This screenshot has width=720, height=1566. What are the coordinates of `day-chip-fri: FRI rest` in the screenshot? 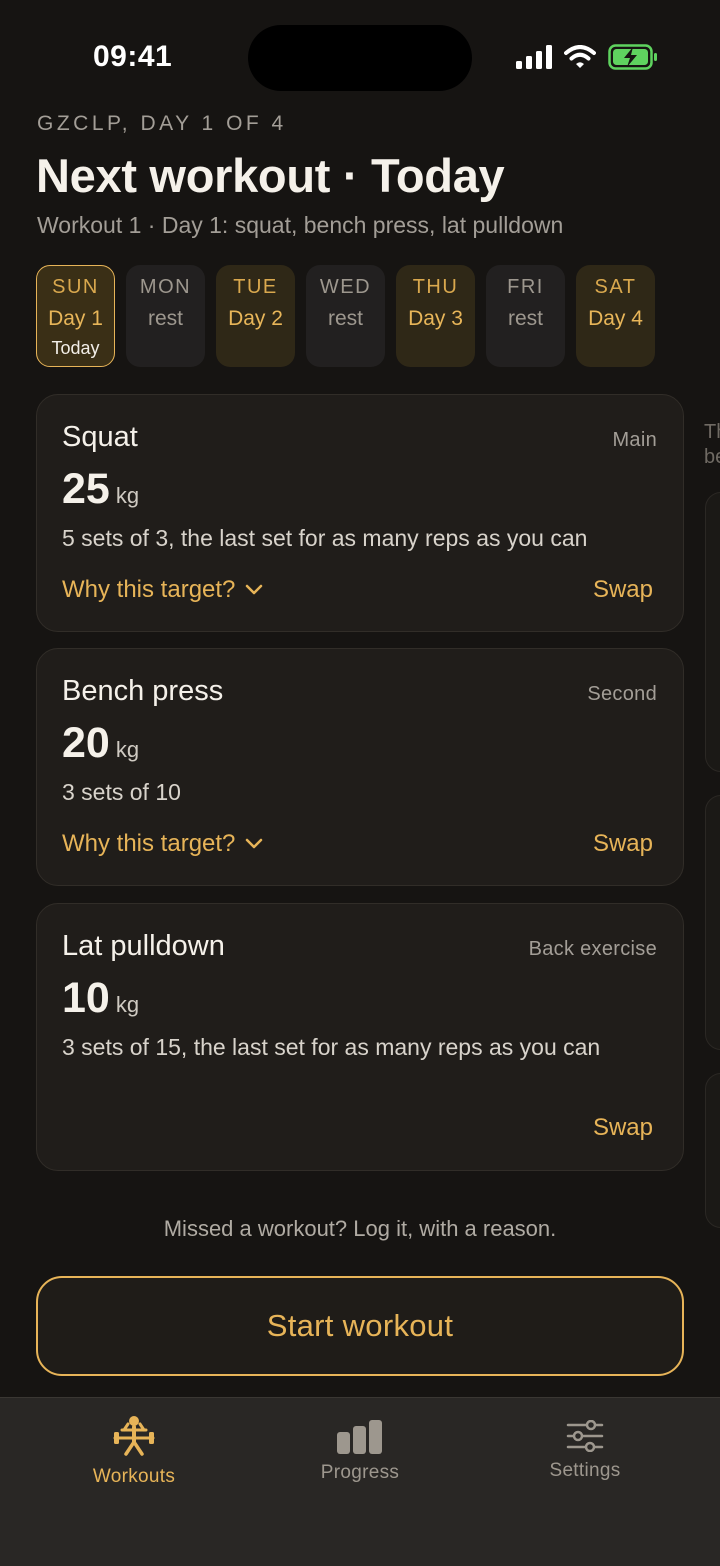 It's located at (525, 316).